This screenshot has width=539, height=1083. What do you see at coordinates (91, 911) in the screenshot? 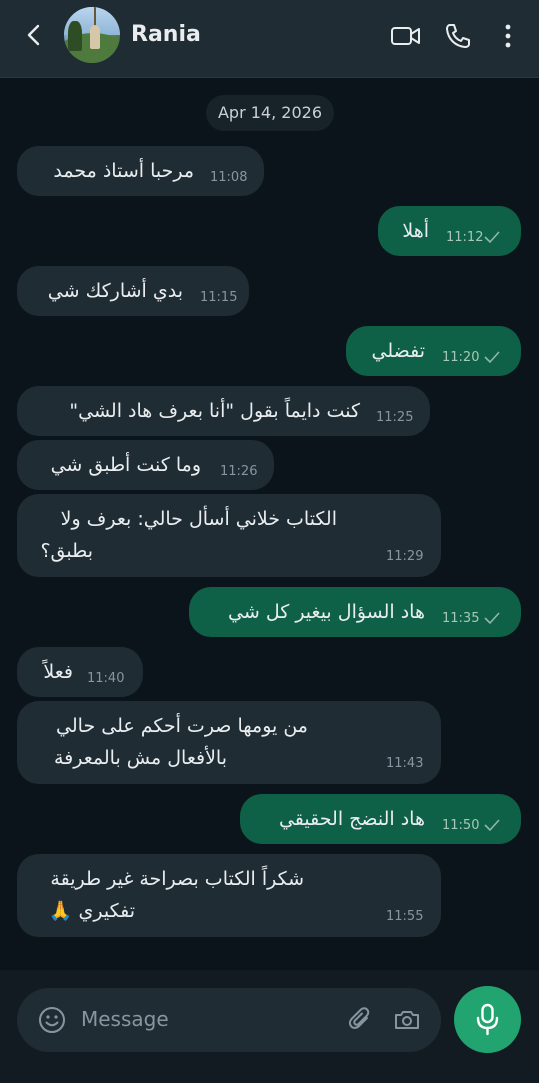
I see `message-text-line-2: تفكيري 🙏` at bounding box center [91, 911].